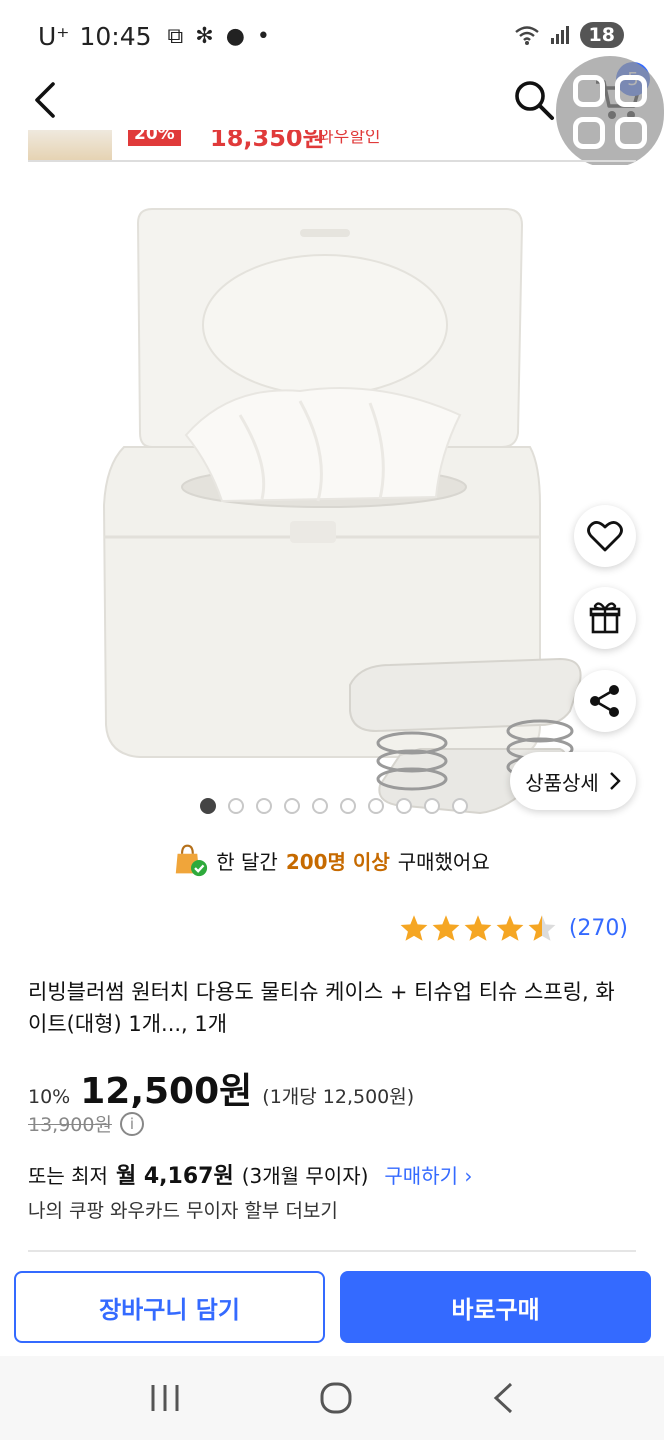  I want to click on sale-price: 12,500원, so click(166, 1091).